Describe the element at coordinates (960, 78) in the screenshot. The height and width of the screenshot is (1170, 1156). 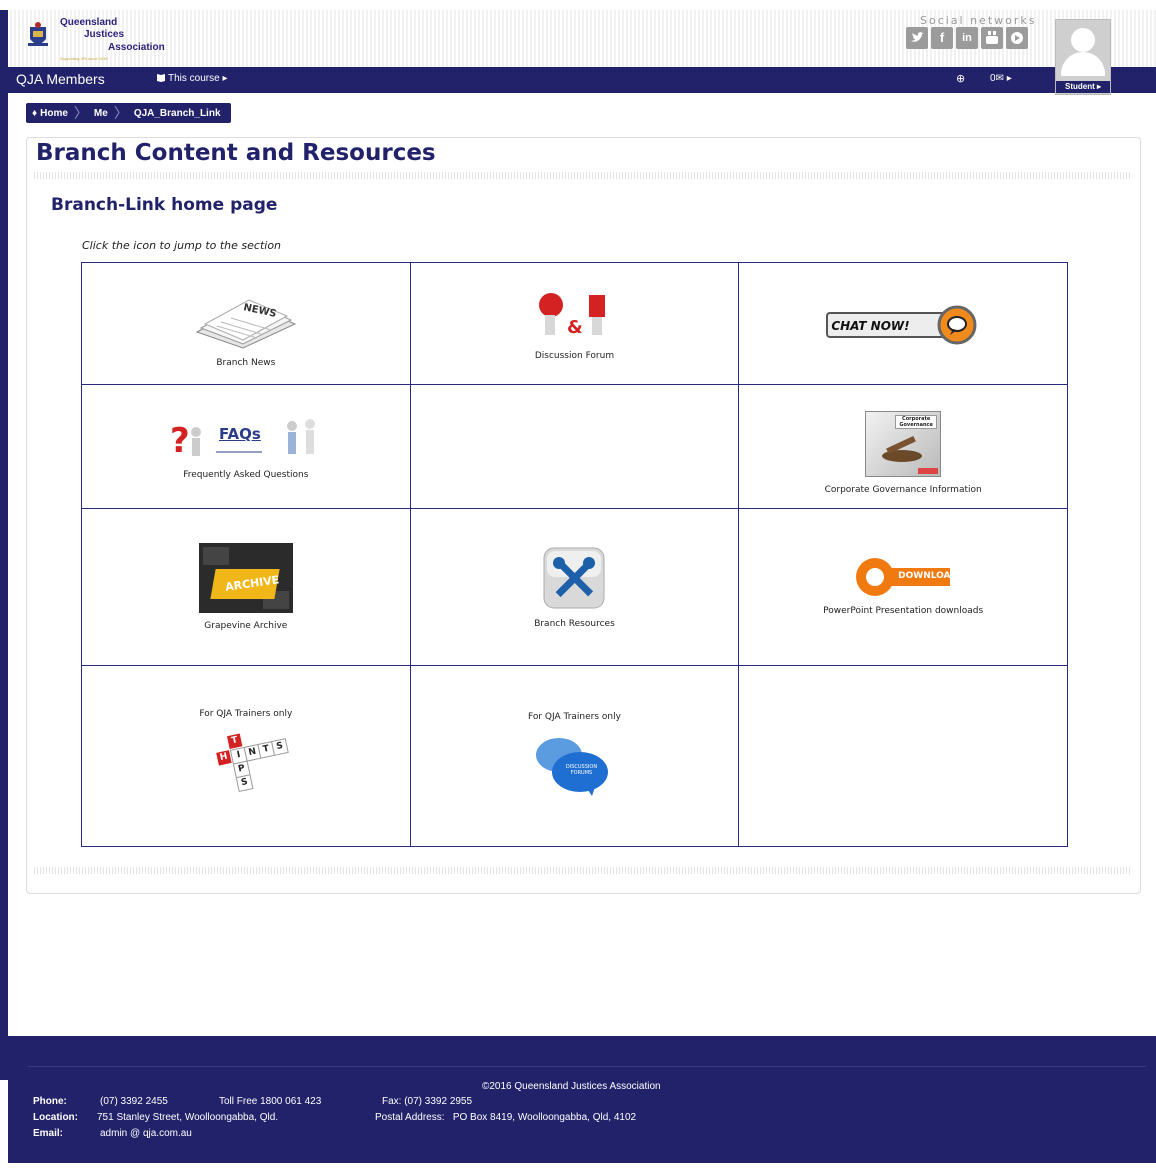
I see `globe-icon: ⊕` at that location.